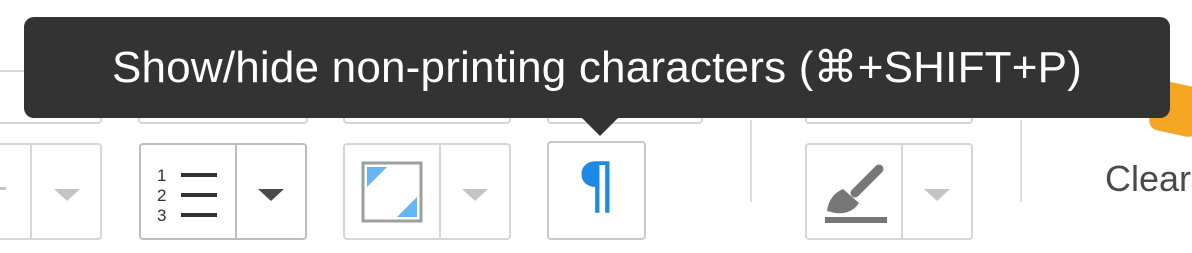 The image size is (1192, 253). I want to click on pilcrow-icon: ¶, so click(596, 185).